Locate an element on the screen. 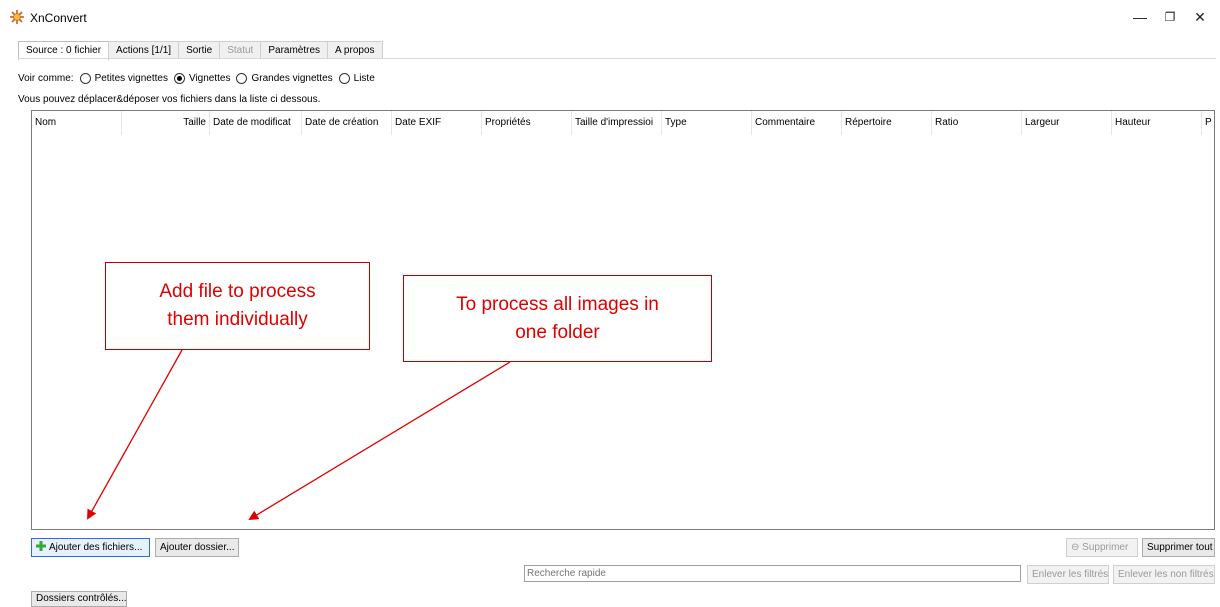 This screenshot has height=607, width=1220. radio-list is located at coordinates (344, 78).